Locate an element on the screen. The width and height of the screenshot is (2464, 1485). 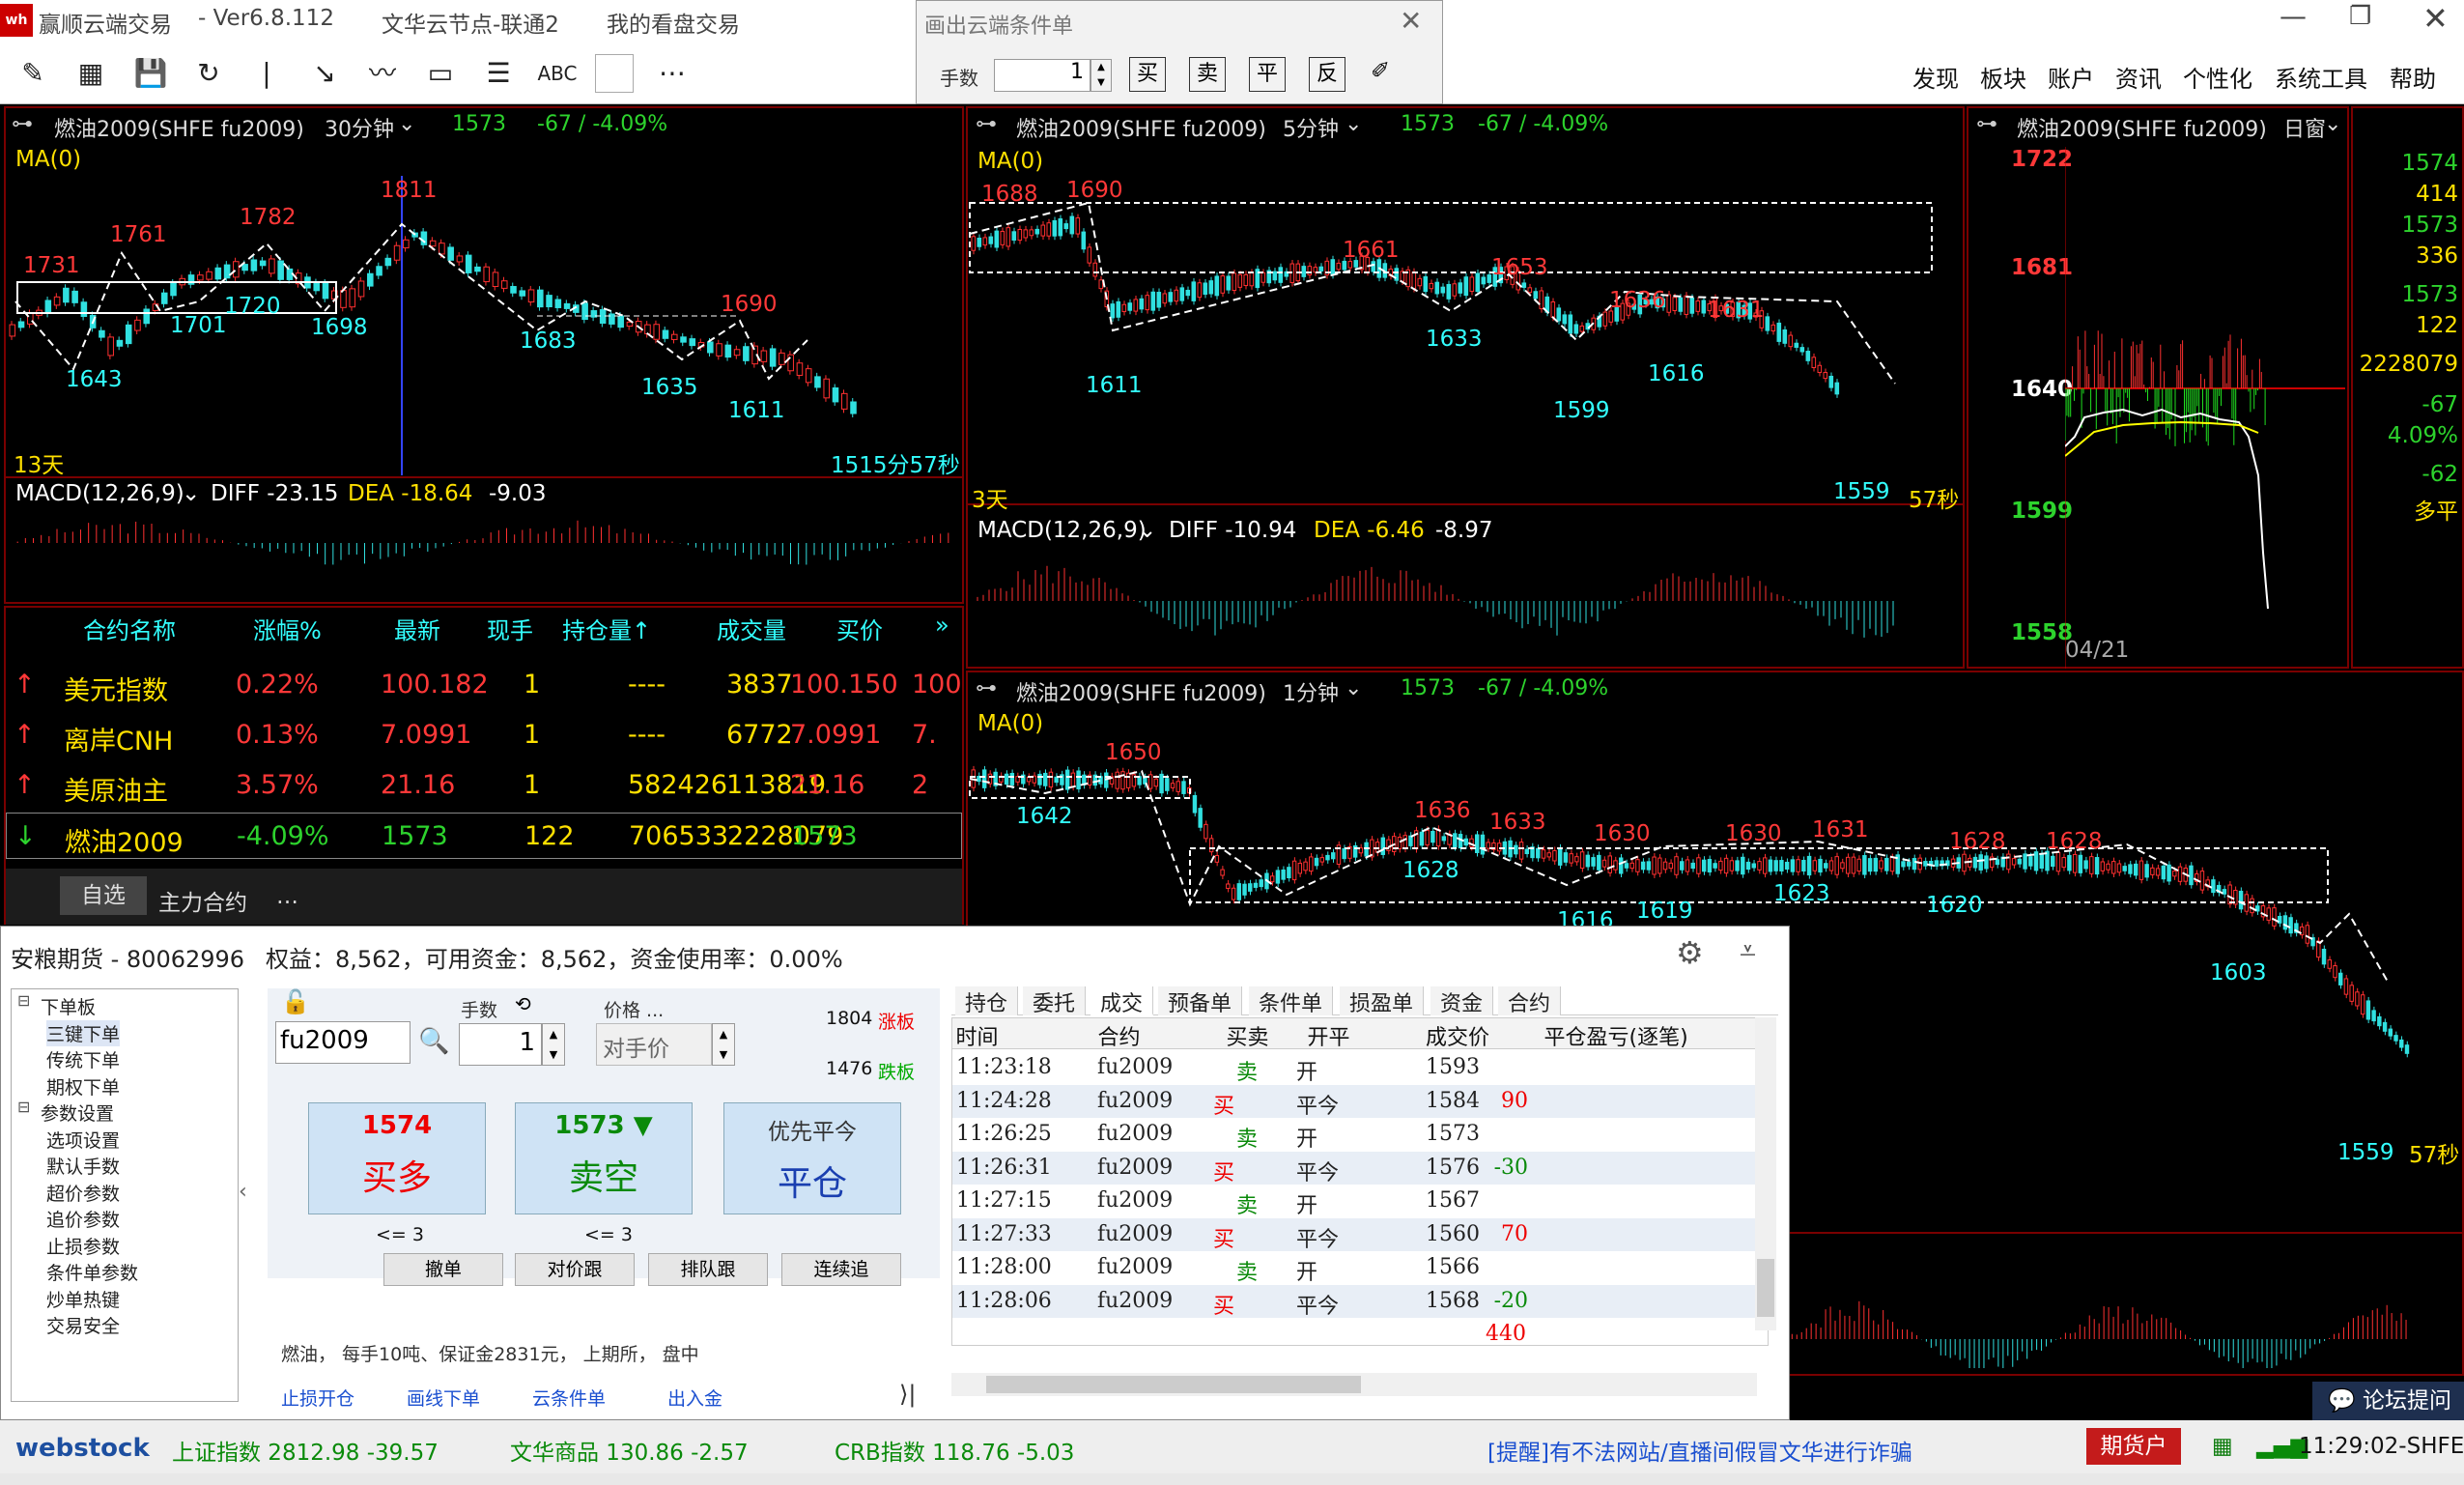
more-icon: ⋯ is located at coordinates (672, 73).